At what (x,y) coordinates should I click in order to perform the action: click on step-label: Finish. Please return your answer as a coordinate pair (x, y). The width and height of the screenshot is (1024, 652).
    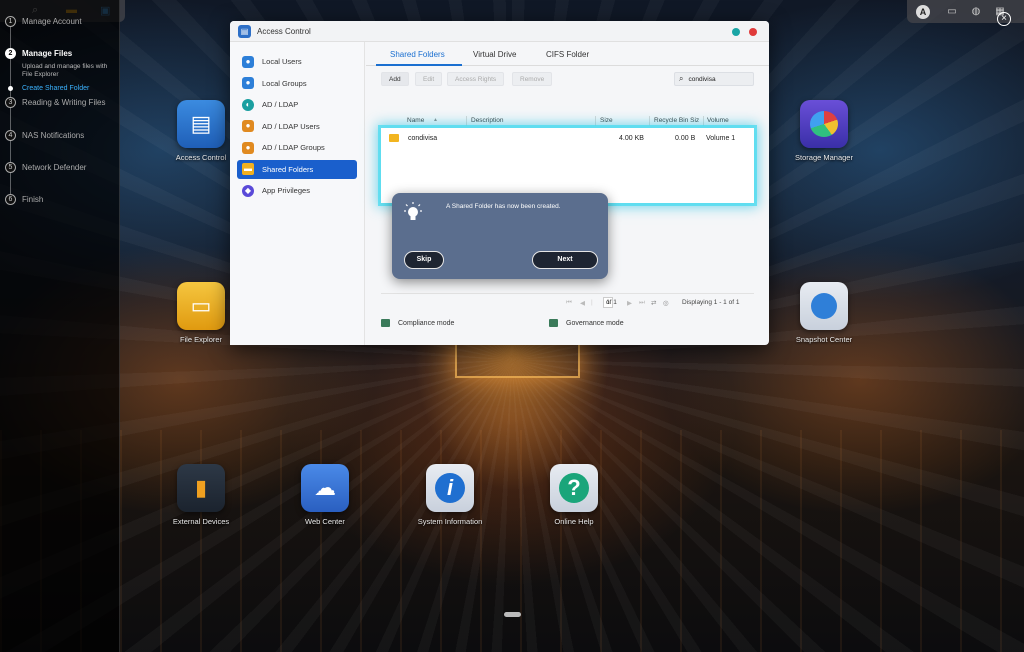
    Looking at the image, I should click on (33, 199).